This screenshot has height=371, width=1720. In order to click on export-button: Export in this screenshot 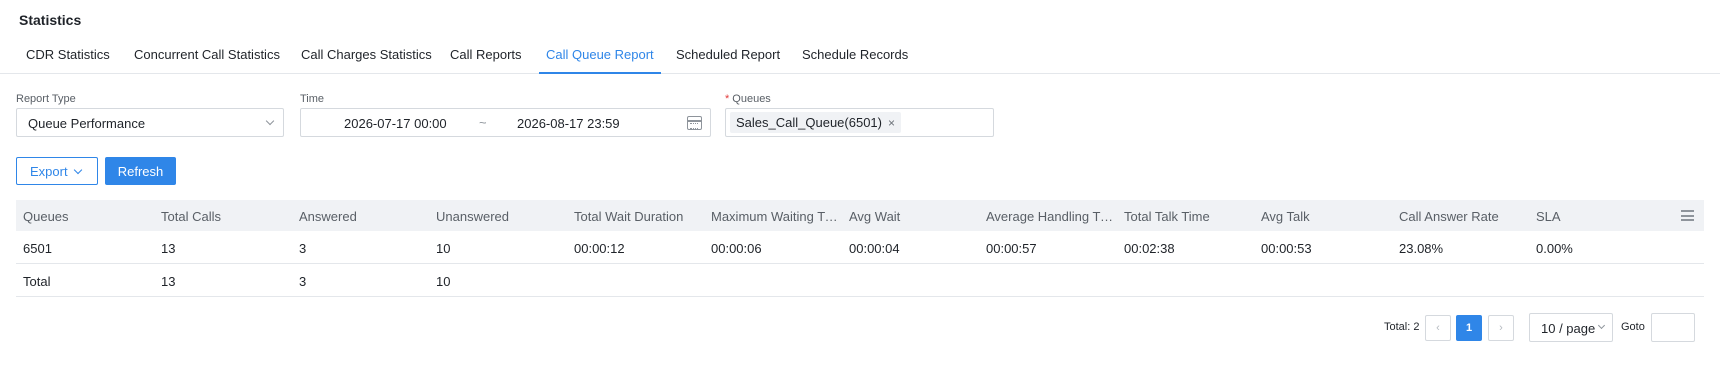, I will do `click(57, 171)`.